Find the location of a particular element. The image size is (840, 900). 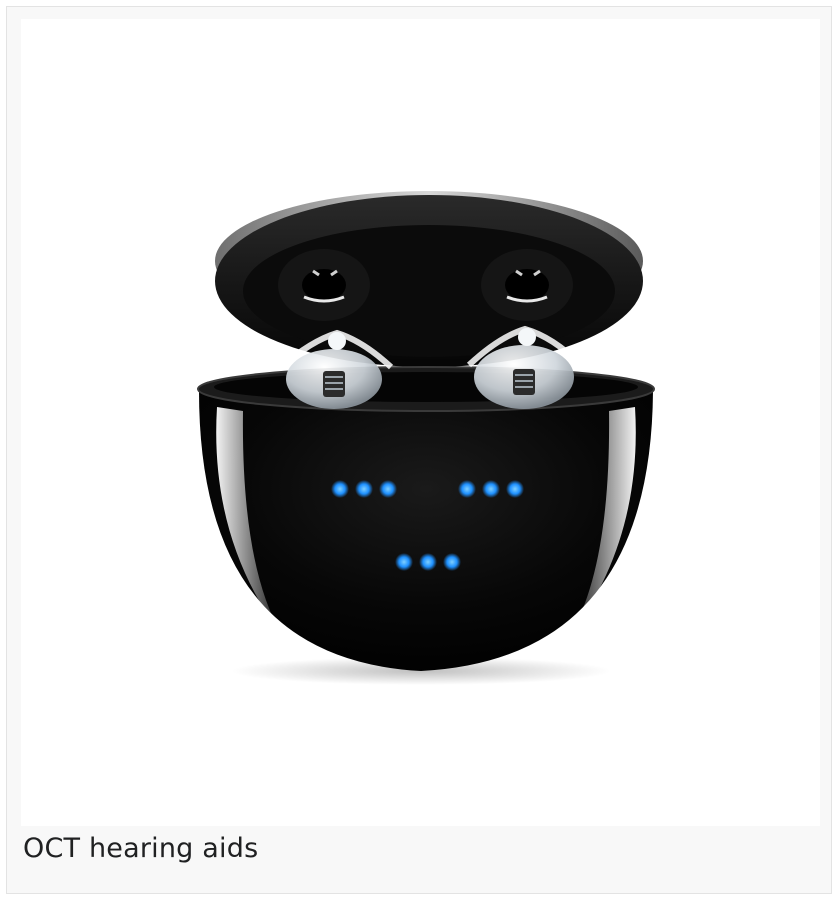

led-group-left is located at coordinates (364, 489).